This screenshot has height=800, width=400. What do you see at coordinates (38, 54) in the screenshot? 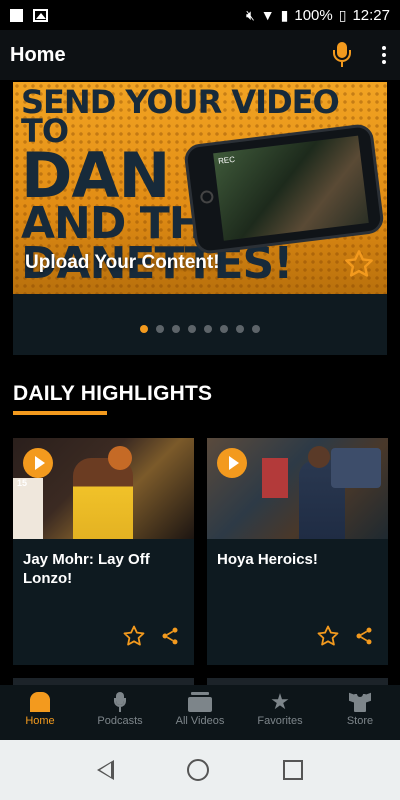
I see `page-title: Home` at bounding box center [38, 54].